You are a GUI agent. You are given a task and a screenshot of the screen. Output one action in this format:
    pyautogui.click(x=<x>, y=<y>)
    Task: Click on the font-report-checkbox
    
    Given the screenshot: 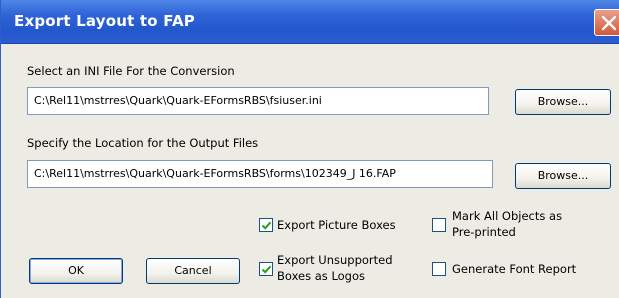 What is the action you would take?
    pyautogui.click(x=439, y=269)
    